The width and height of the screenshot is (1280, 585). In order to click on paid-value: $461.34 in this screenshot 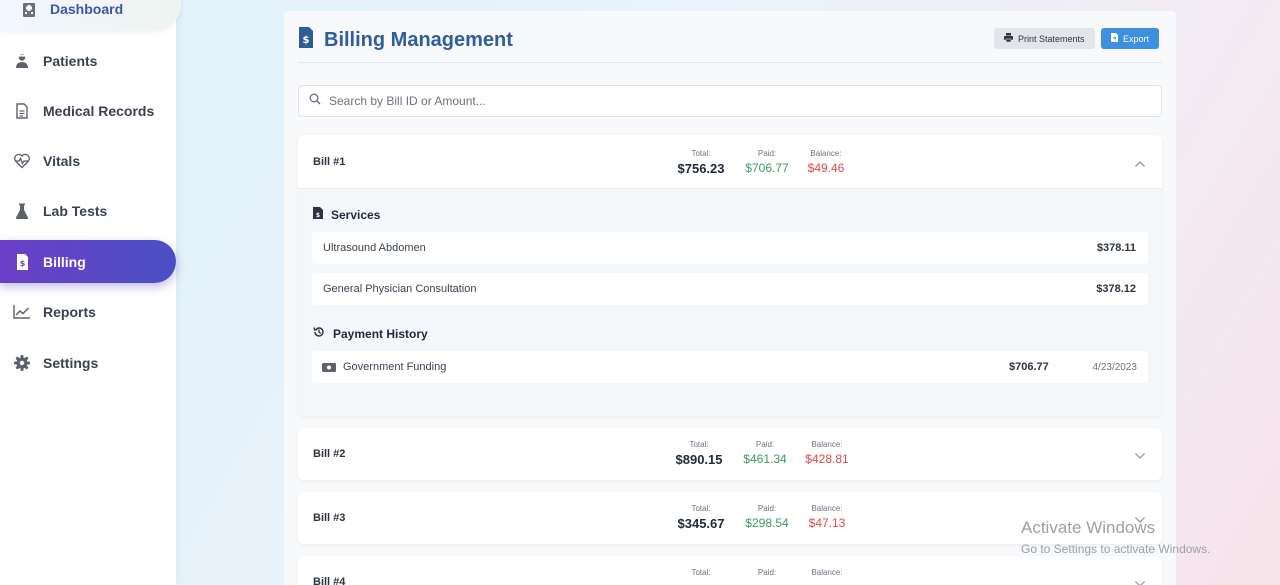, I will do `click(765, 459)`.